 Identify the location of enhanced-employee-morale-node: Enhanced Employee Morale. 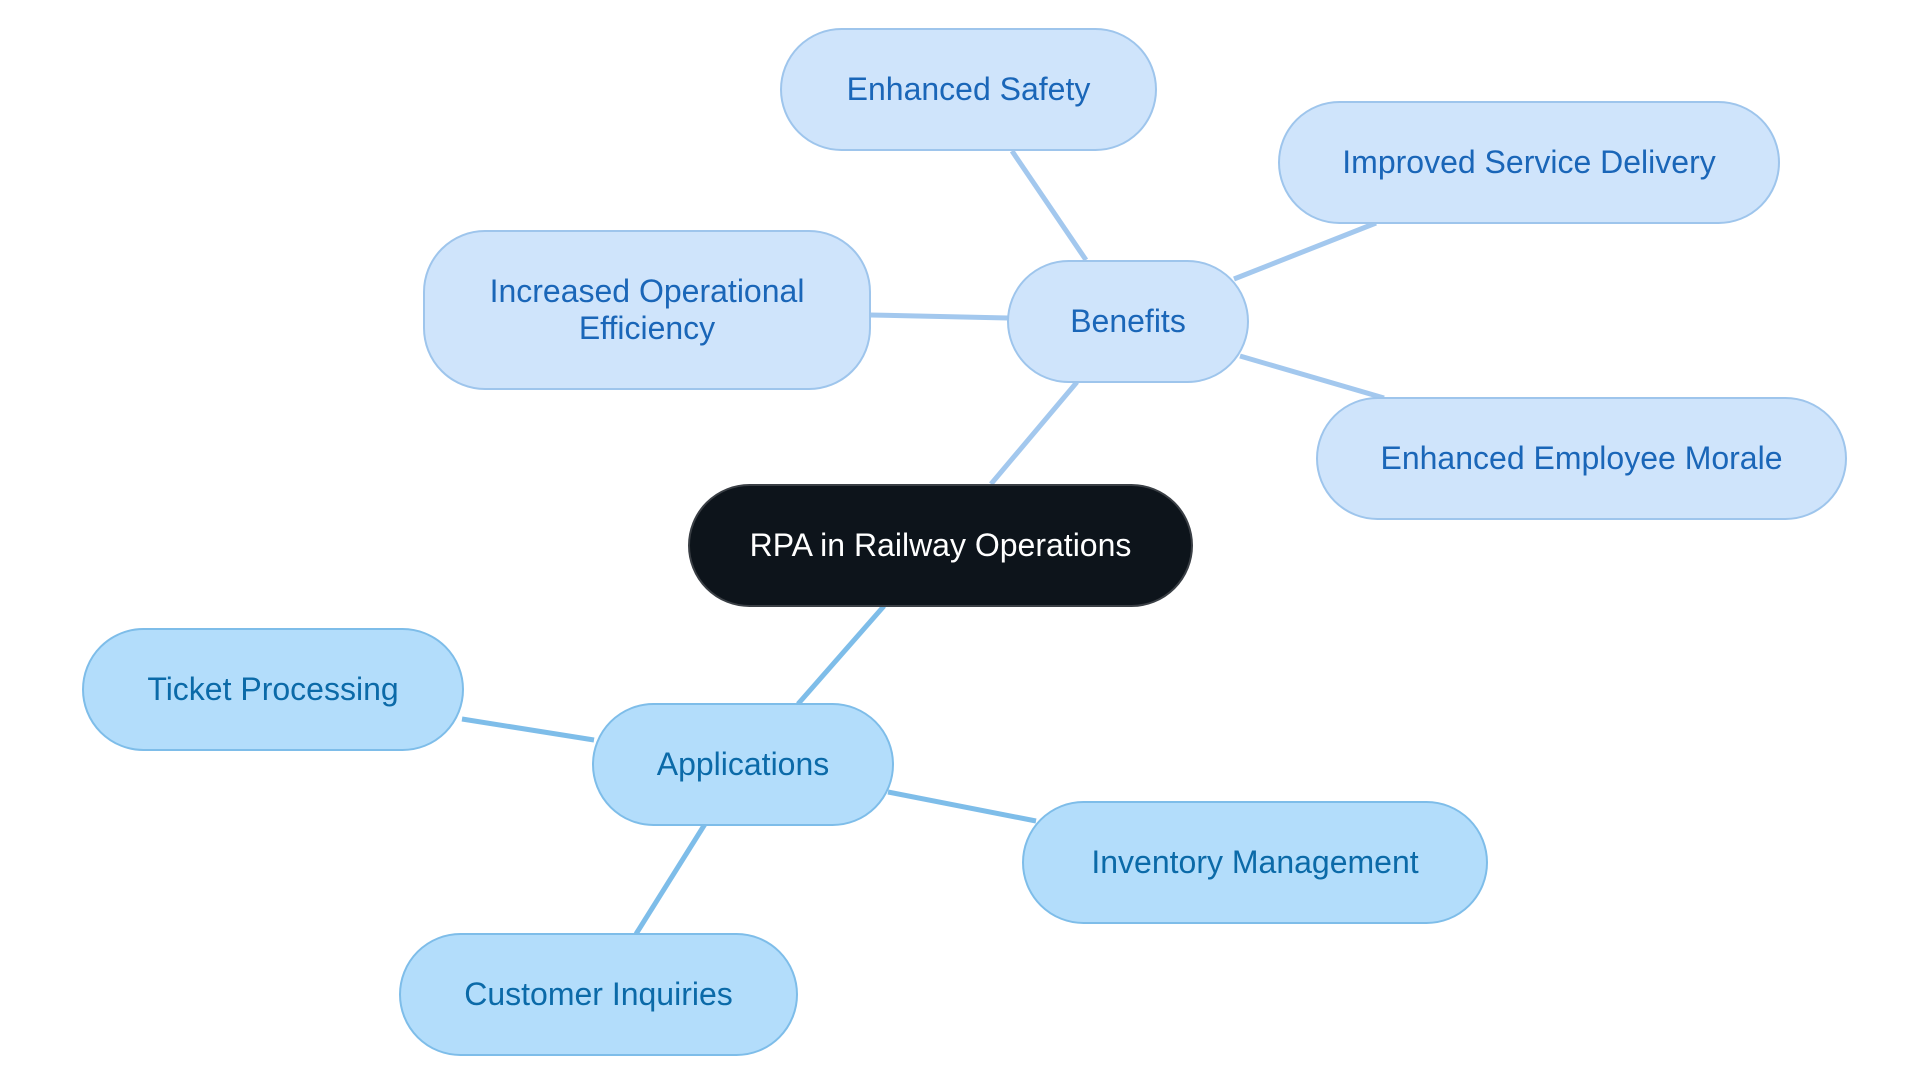
(1581, 458).